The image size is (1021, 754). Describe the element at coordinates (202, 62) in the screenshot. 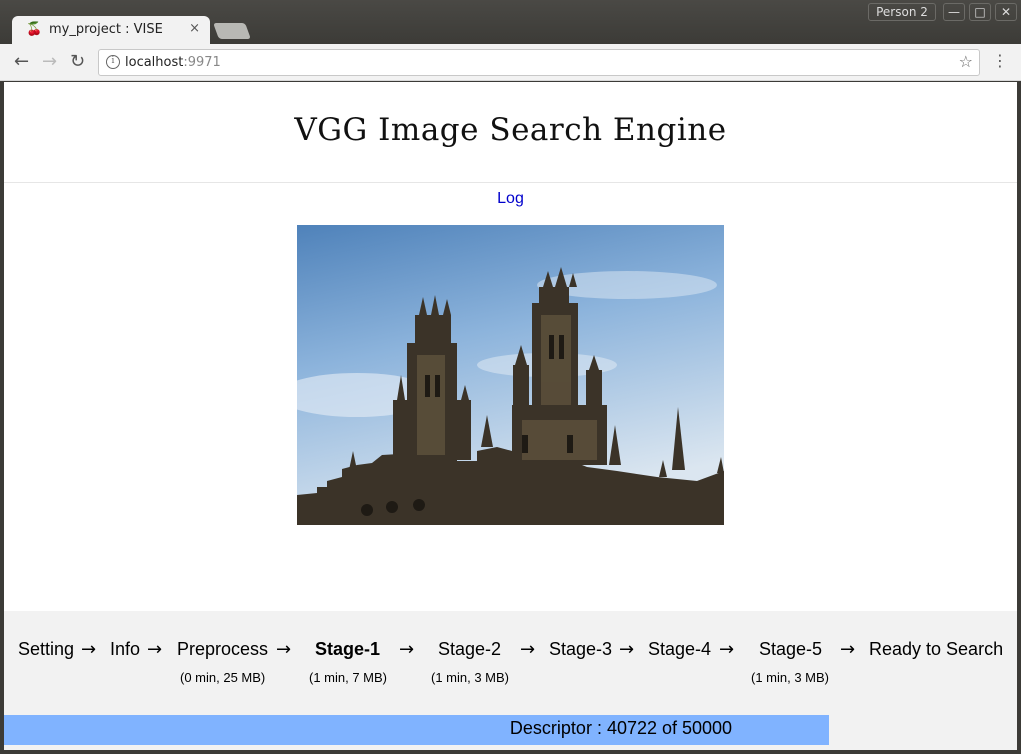

I see `url-port: :9971` at that location.